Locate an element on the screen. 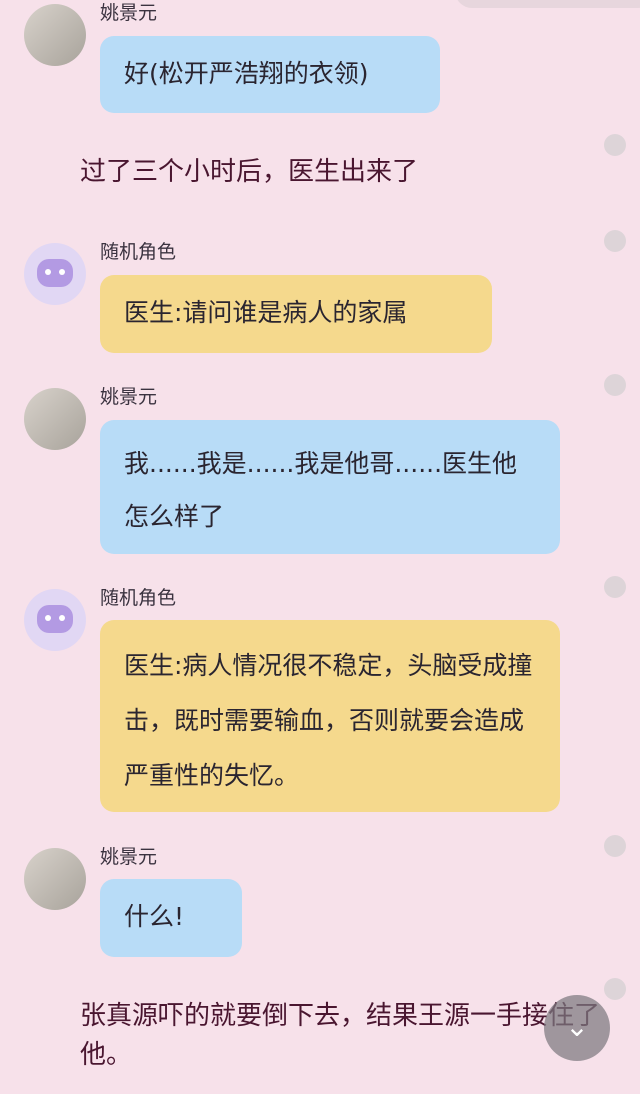 The width and height of the screenshot is (640, 1094). chevron-down-icon: ⌄ is located at coordinates (577, 1026).